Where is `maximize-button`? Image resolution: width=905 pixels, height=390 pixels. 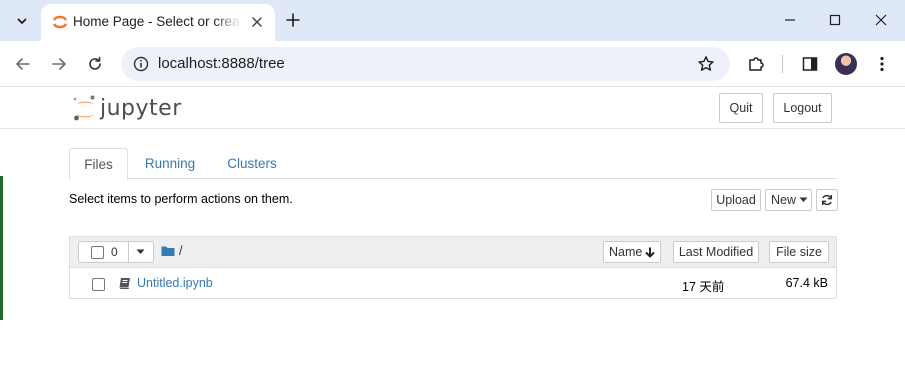 maximize-button is located at coordinates (835, 20).